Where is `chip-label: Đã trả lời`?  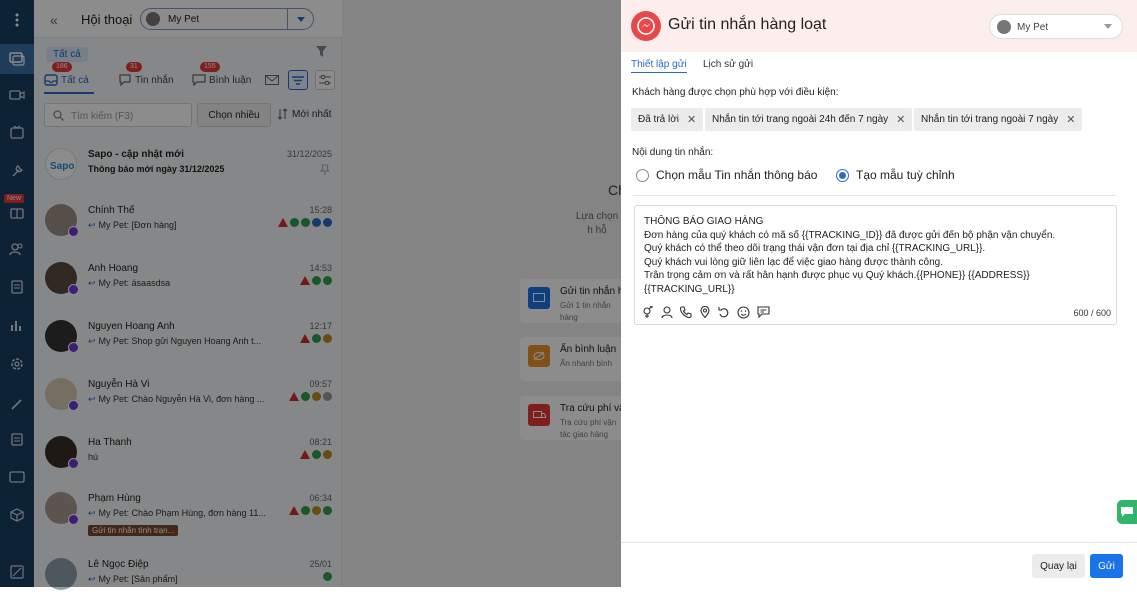
chip-label: Đã trả lời is located at coordinates (659, 119).